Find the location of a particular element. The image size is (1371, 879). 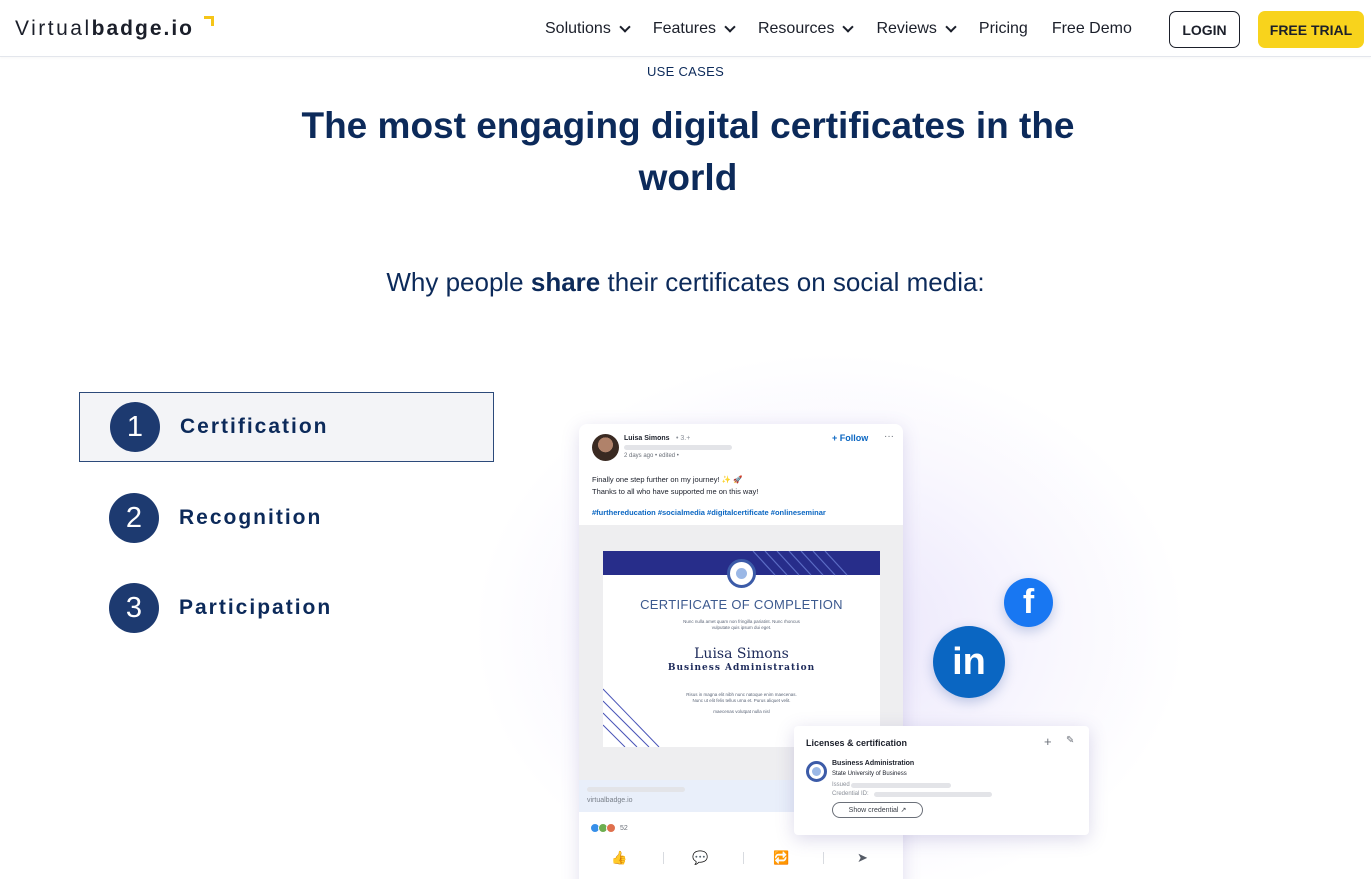

nav-pricing-label: Pricing is located at coordinates (1003, 28).